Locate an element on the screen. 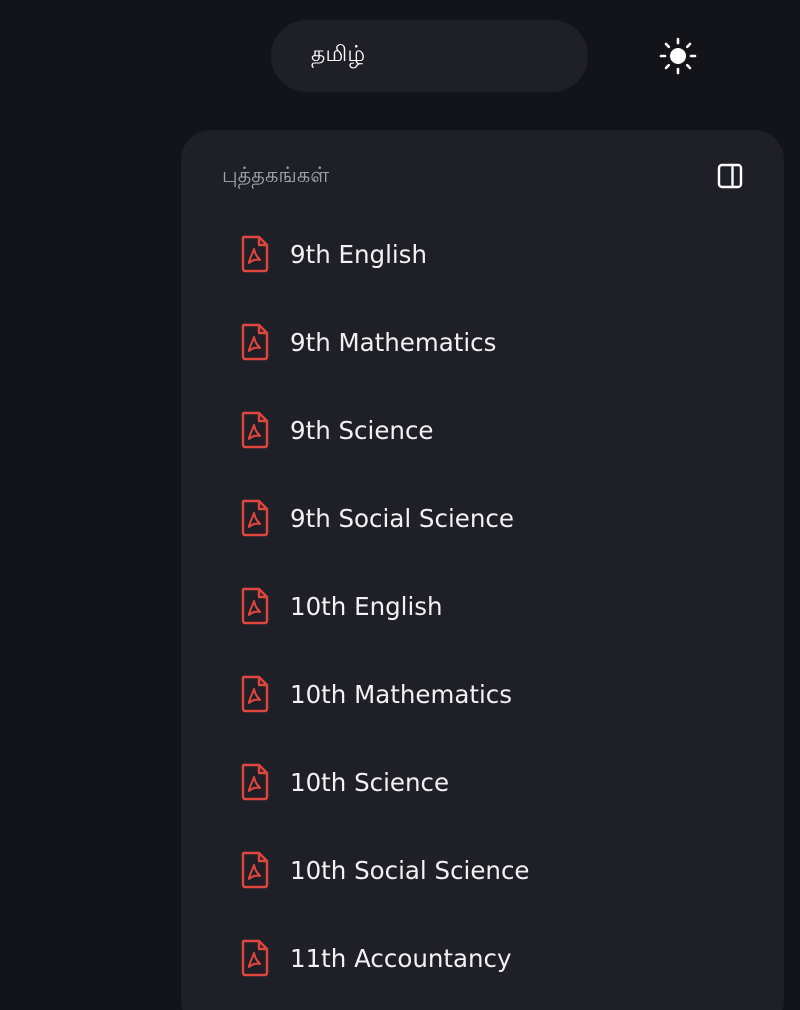 Image resolution: width=800 pixels, height=1010 pixels. book-item-9th-science: 9th Science is located at coordinates (497, 430).